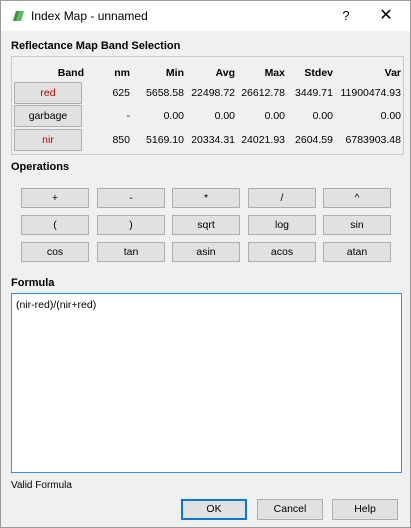  Describe the element at coordinates (122, 73) in the screenshot. I see `header-nm: nm` at that location.